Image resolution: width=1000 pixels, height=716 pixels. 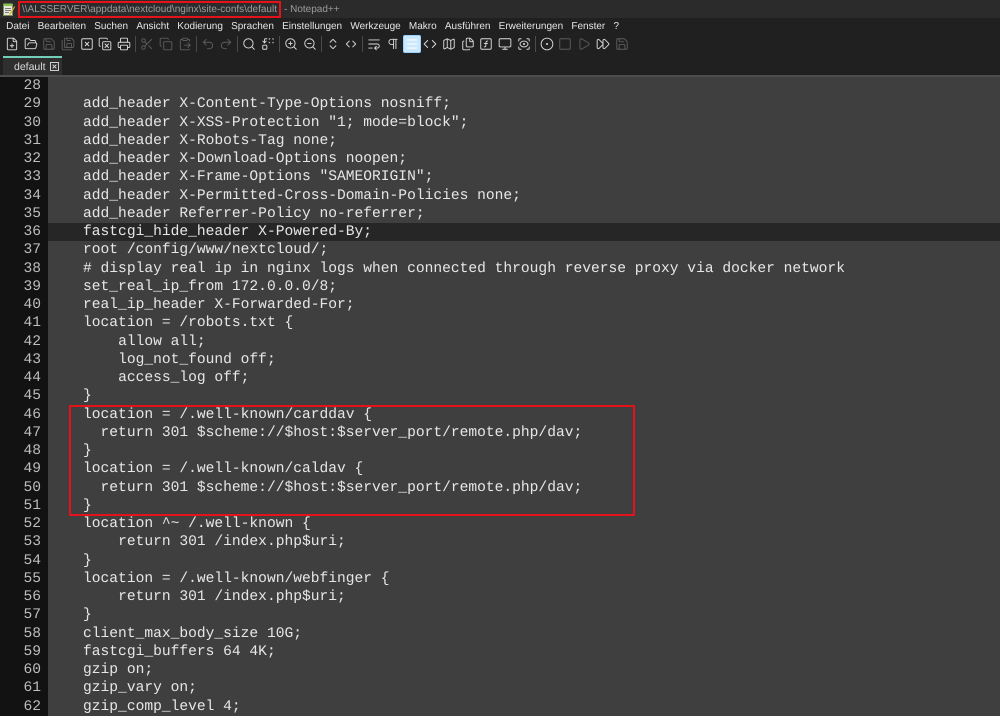 I want to click on record-macro-button, so click(x=547, y=44).